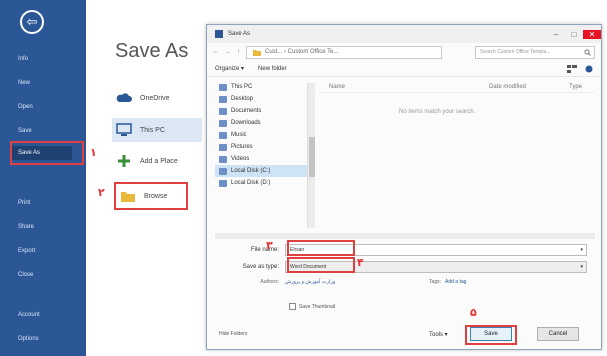 The width and height of the screenshot is (607, 356). Describe the element at coordinates (157, 98) in the screenshot. I see `place-onedrive: OneDrive` at that location.